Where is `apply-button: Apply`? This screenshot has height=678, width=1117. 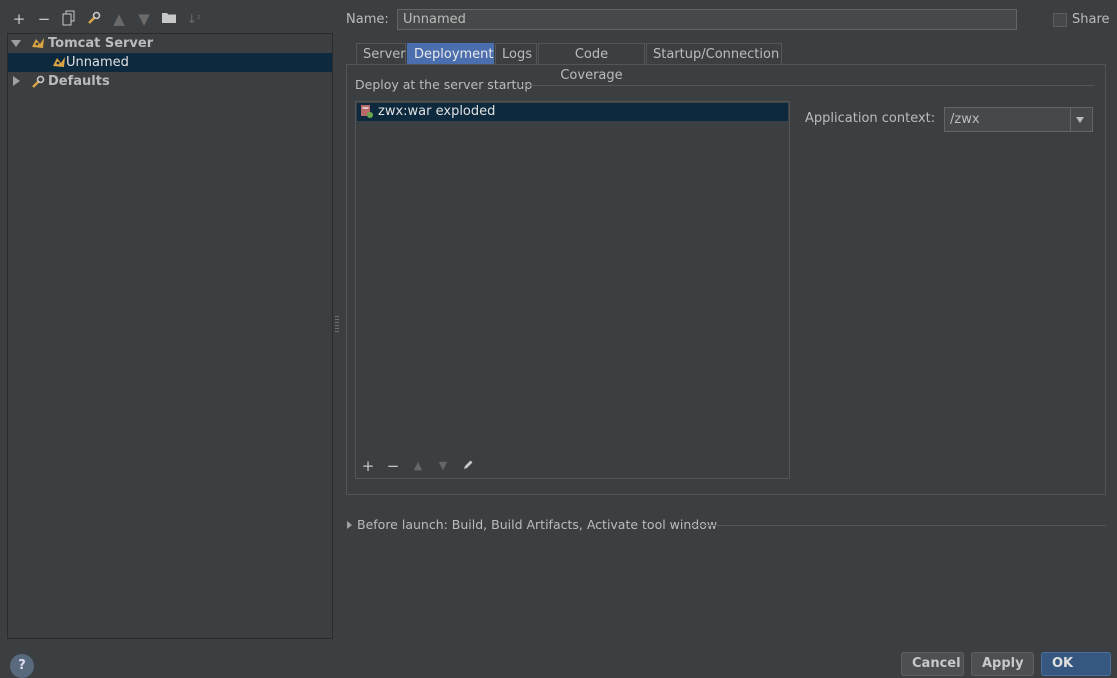 apply-button: Apply is located at coordinates (1002, 664).